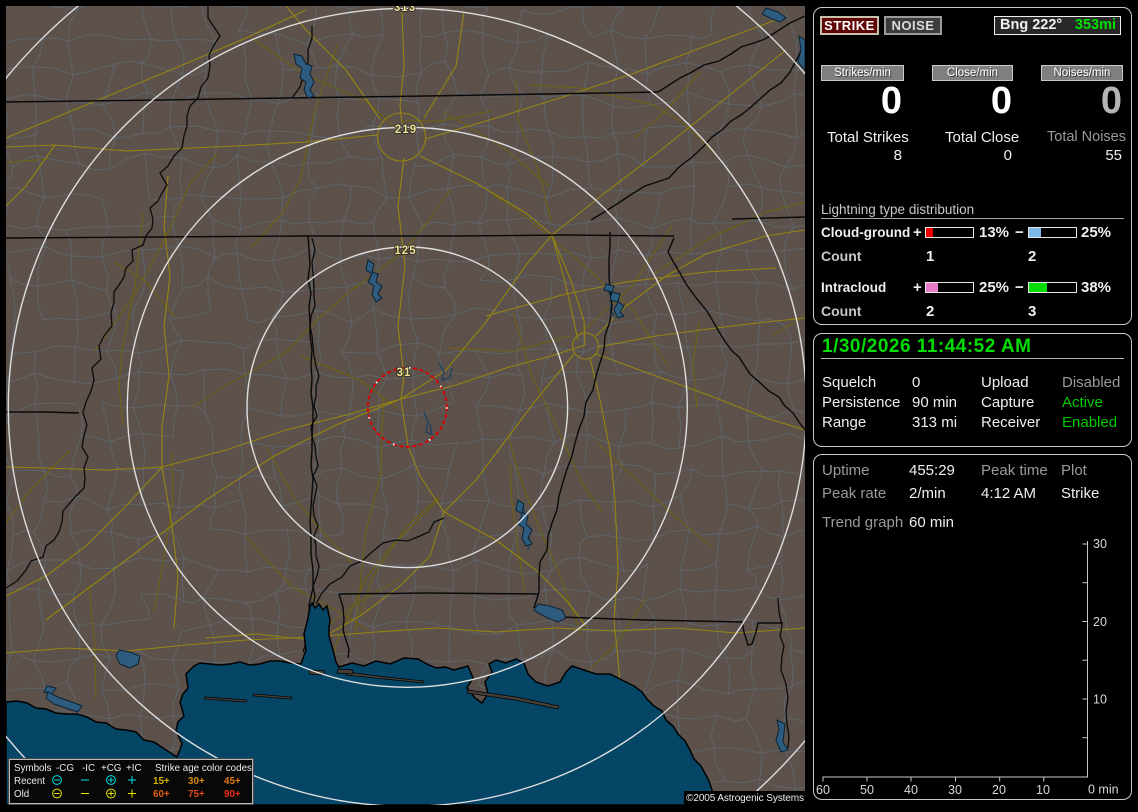 Image resolution: width=1138 pixels, height=812 pixels. I want to click on svg-text: 31, so click(404, 373).